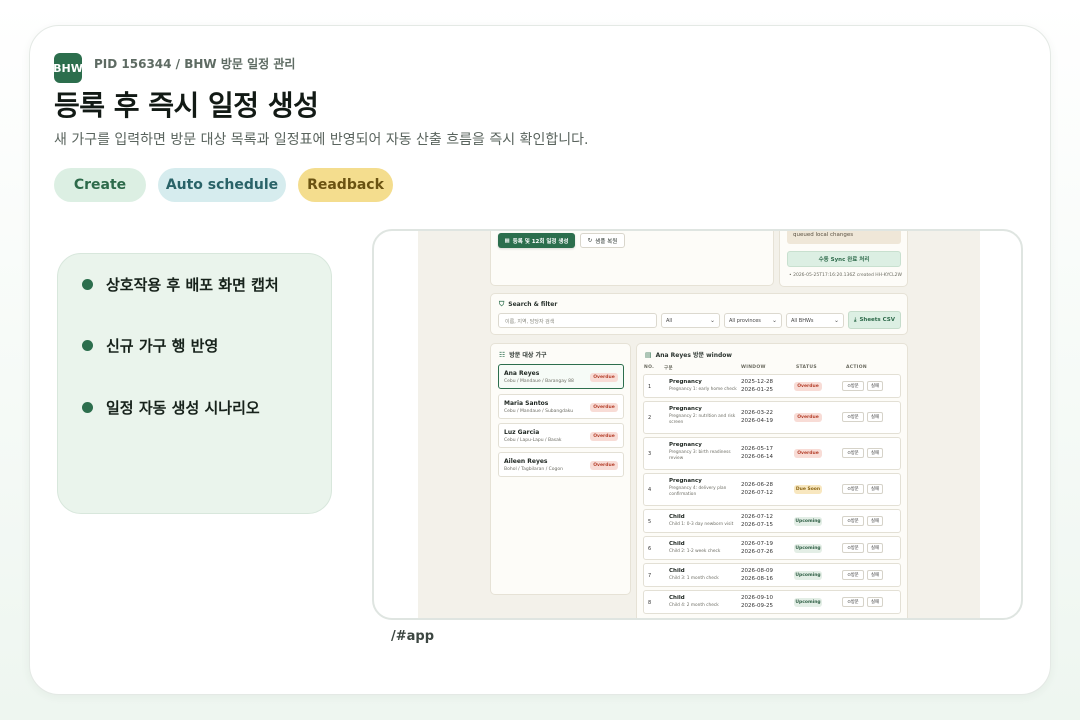 The image size is (1080, 720). I want to click on sheets-csv-button: ⤓ Sheets CSV, so click(874, 320).